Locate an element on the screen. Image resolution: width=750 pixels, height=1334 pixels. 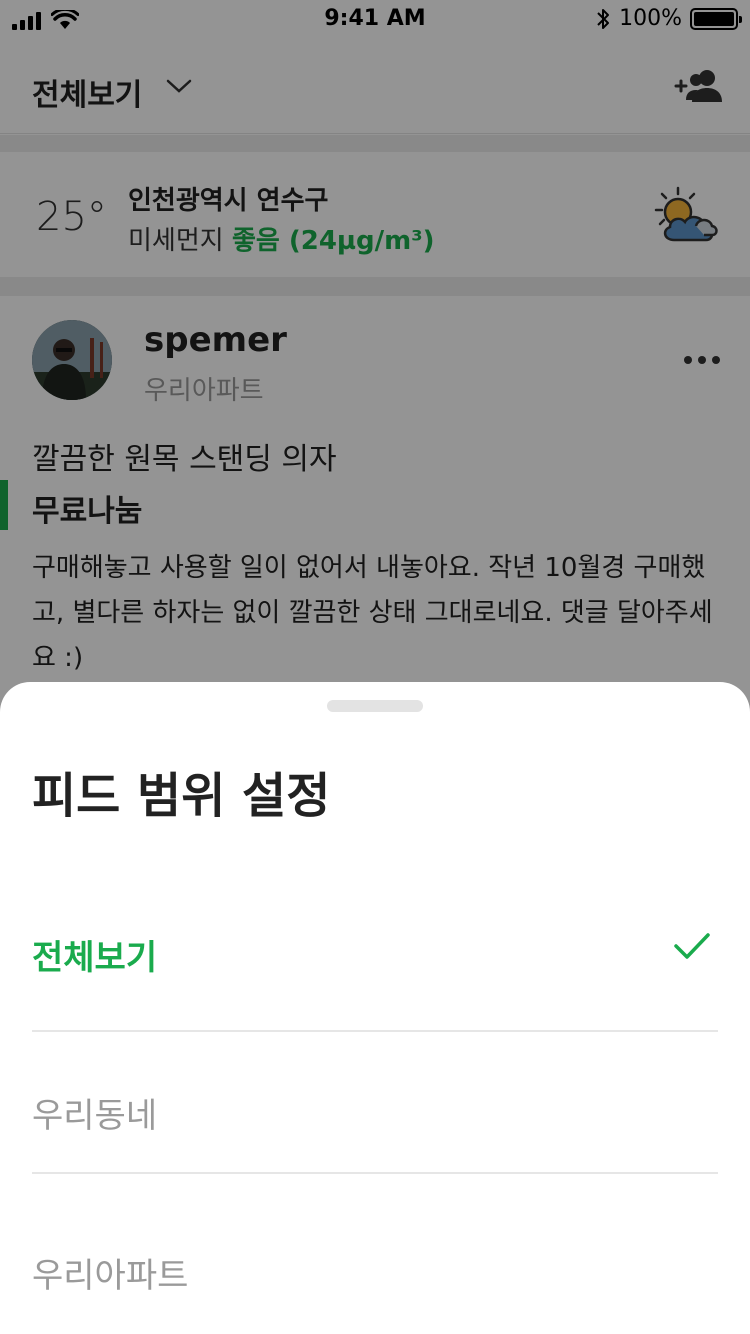
option-label: 전체보기 is located at coordinates (95, 958).